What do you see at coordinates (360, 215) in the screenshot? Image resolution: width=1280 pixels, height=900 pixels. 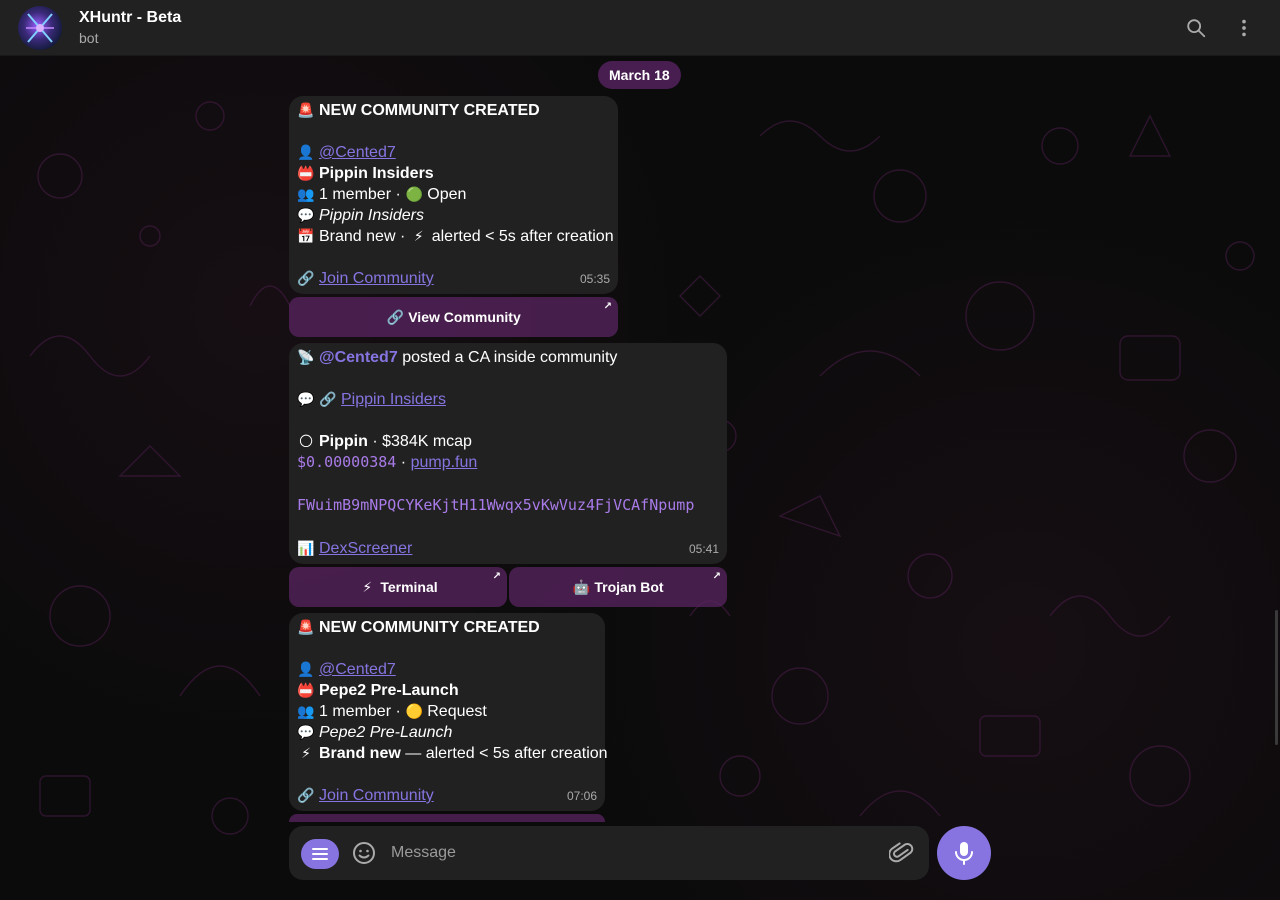 I see `description-line: 💬 Pippin Insiders` at bounding box center [360, 215].